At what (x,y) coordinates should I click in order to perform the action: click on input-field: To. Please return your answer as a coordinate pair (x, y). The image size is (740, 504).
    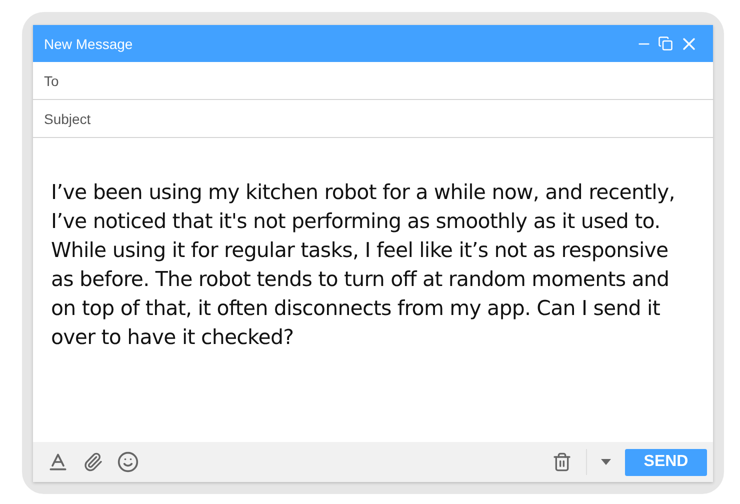
    Looking at the image, I should click on (373, 81).